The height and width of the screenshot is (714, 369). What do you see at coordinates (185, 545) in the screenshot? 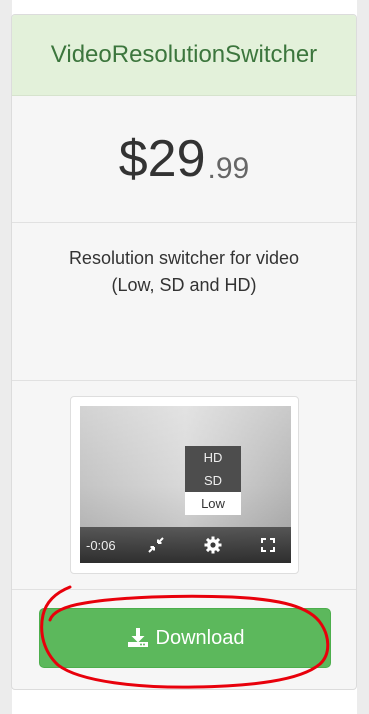
I see `video-control-bar: -0:06` at bounding box center [185, 545].